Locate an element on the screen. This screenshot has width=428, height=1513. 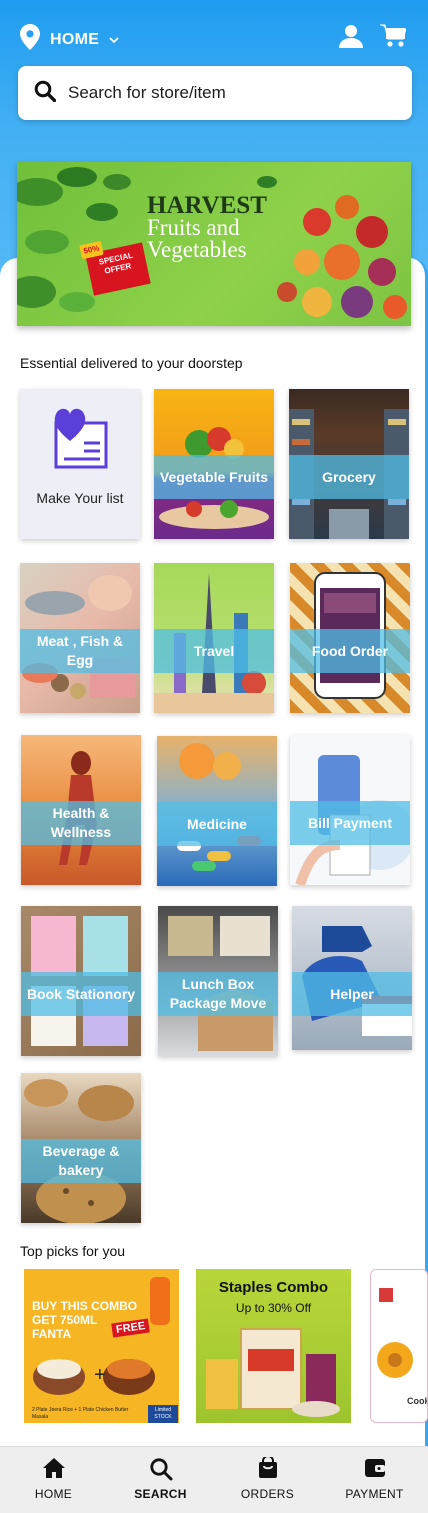
cookies-caption: Cooki is located at coordinates (417, 1401).